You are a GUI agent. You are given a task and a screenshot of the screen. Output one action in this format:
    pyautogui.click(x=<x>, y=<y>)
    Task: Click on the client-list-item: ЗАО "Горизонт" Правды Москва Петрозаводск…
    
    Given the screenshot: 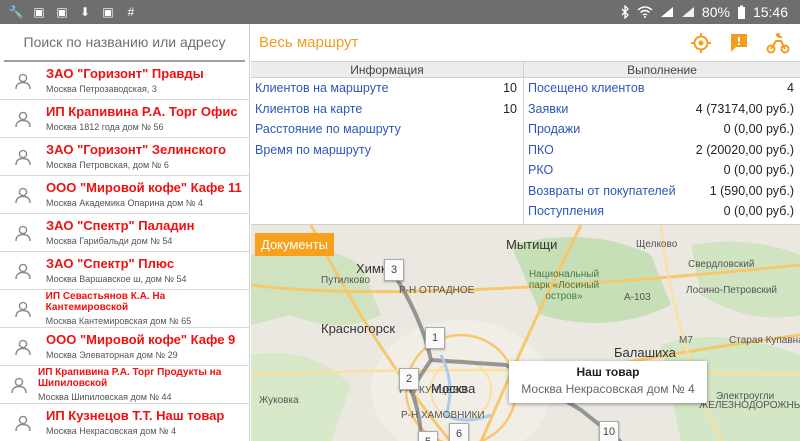 What is the action you would take?
    pyautogui.click(x=124, y=81)
    